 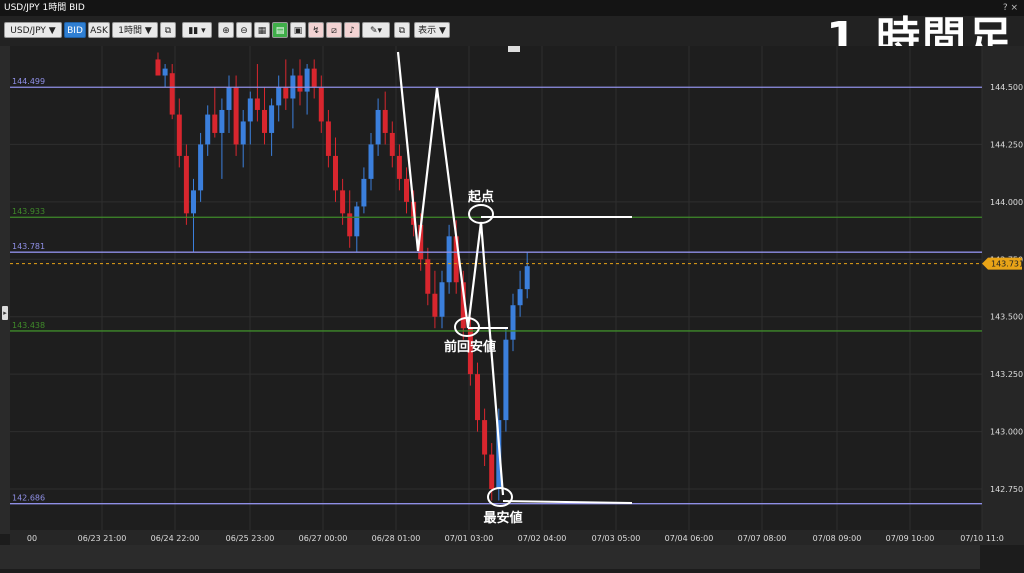 I want to click on y-tick-label: 144.500, so click(x=1006, y=87).